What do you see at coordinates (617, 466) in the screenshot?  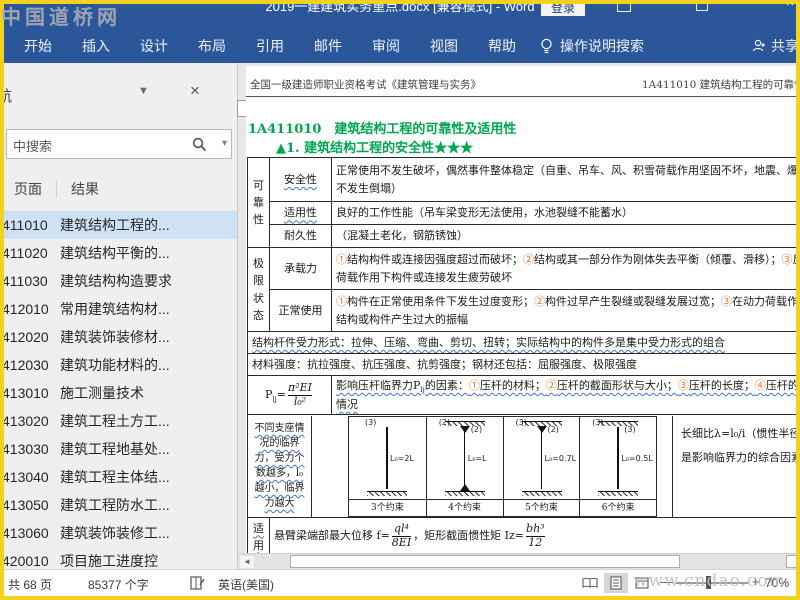 I see `column-diagram-fixed-fixed: (3)L₀=0.5L(3) 6个约束` at bounding box center [617, 466].